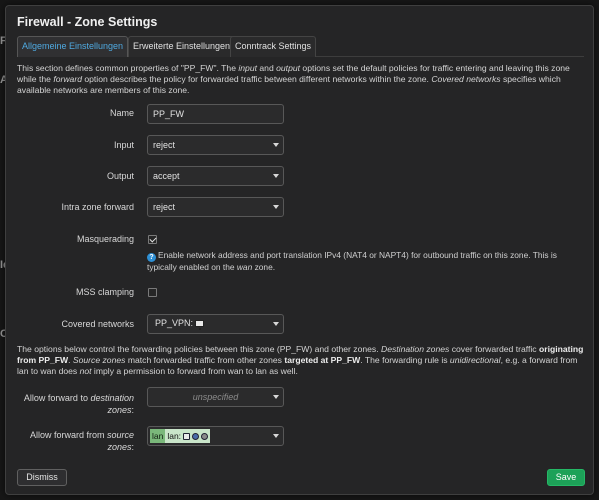  What do you see at coordinates (205, 436) in the screenshot?
I see `wireless-disabled-icon` at bounding box center [205, 436].